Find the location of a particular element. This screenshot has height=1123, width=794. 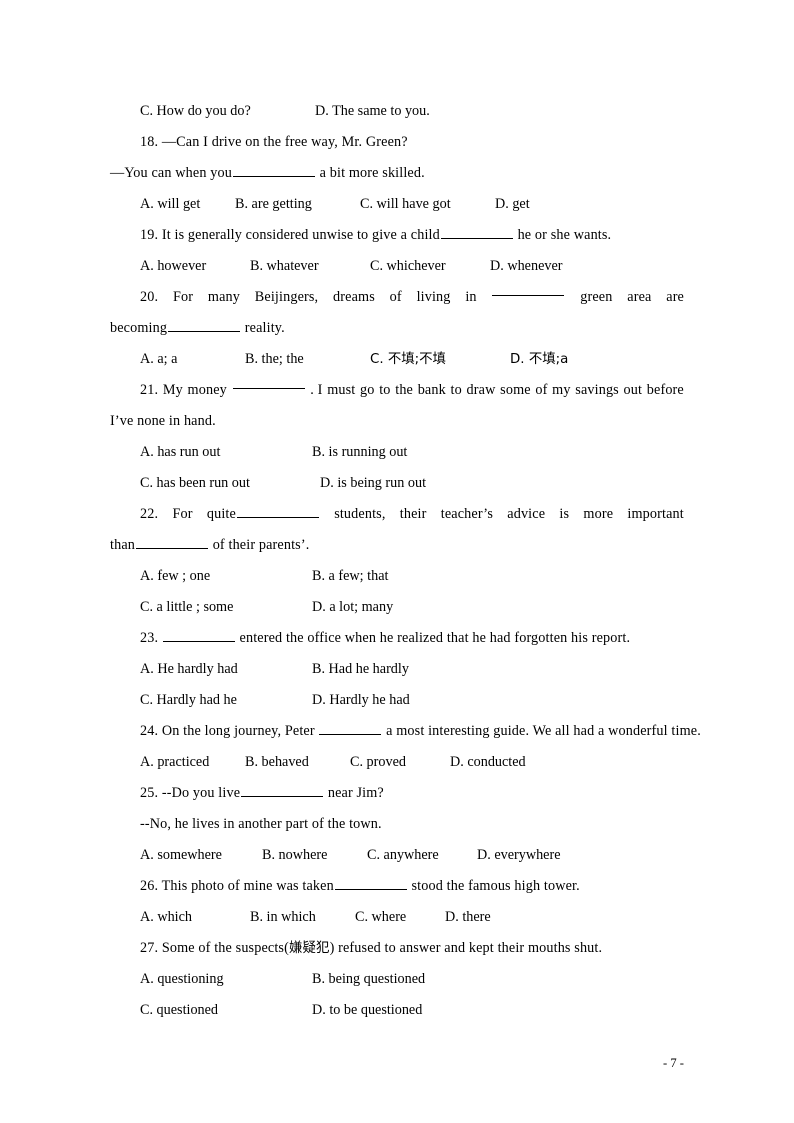

question-22-options-row1: A. few ; one B. a few; that is located at coordinates (397, 576).